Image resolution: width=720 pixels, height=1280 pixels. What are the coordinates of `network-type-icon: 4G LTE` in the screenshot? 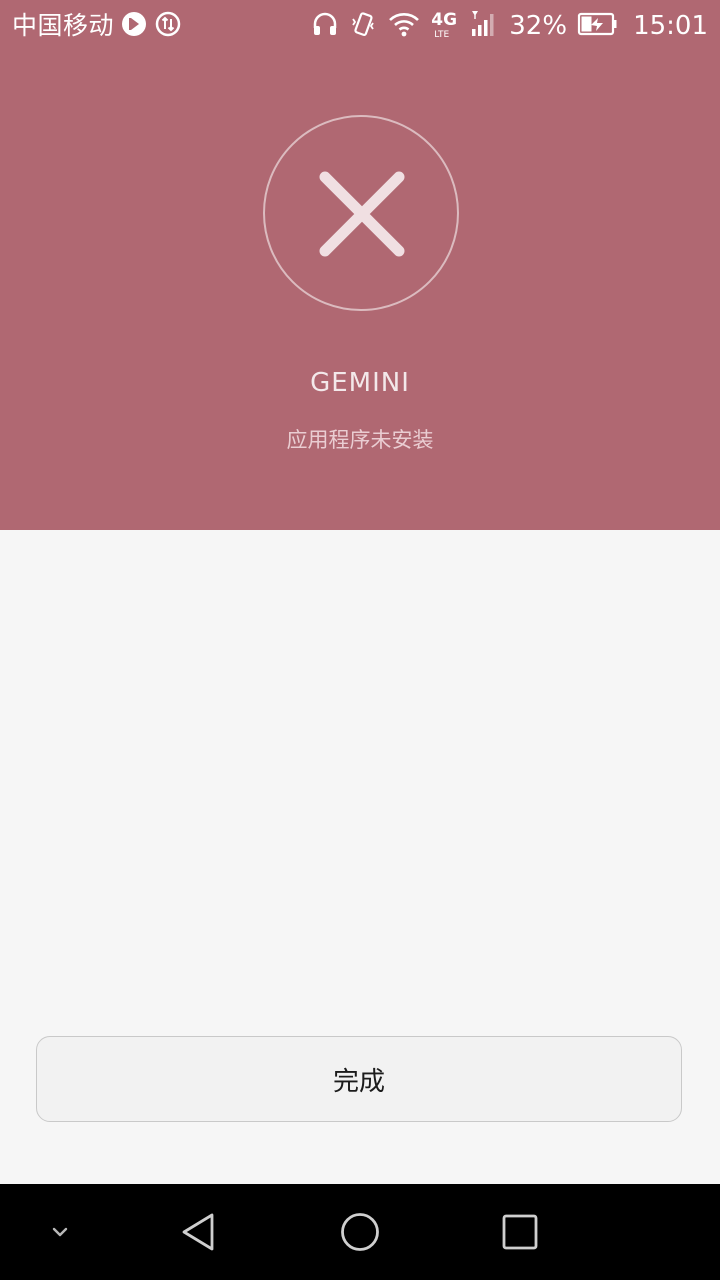 It's located at (445, 26).